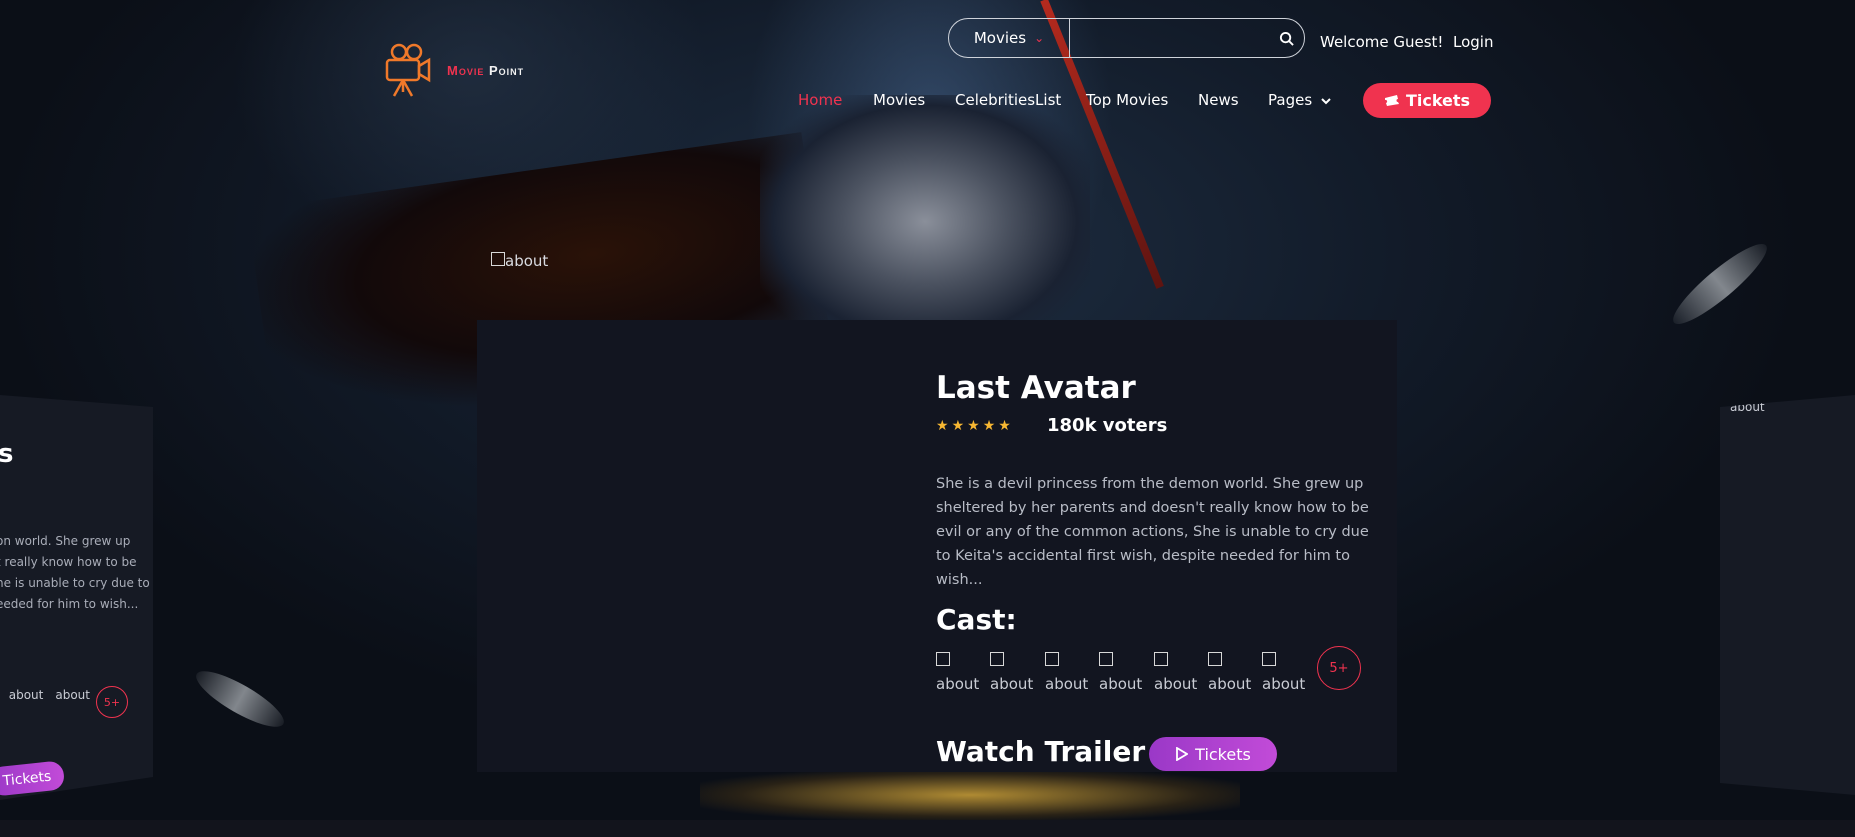 The width and height of the screenshot is (1855, 837). What do you see at coordinates (927, 828) in the screenshot?
I see `footer-strip` at bounding box center [927, 828].